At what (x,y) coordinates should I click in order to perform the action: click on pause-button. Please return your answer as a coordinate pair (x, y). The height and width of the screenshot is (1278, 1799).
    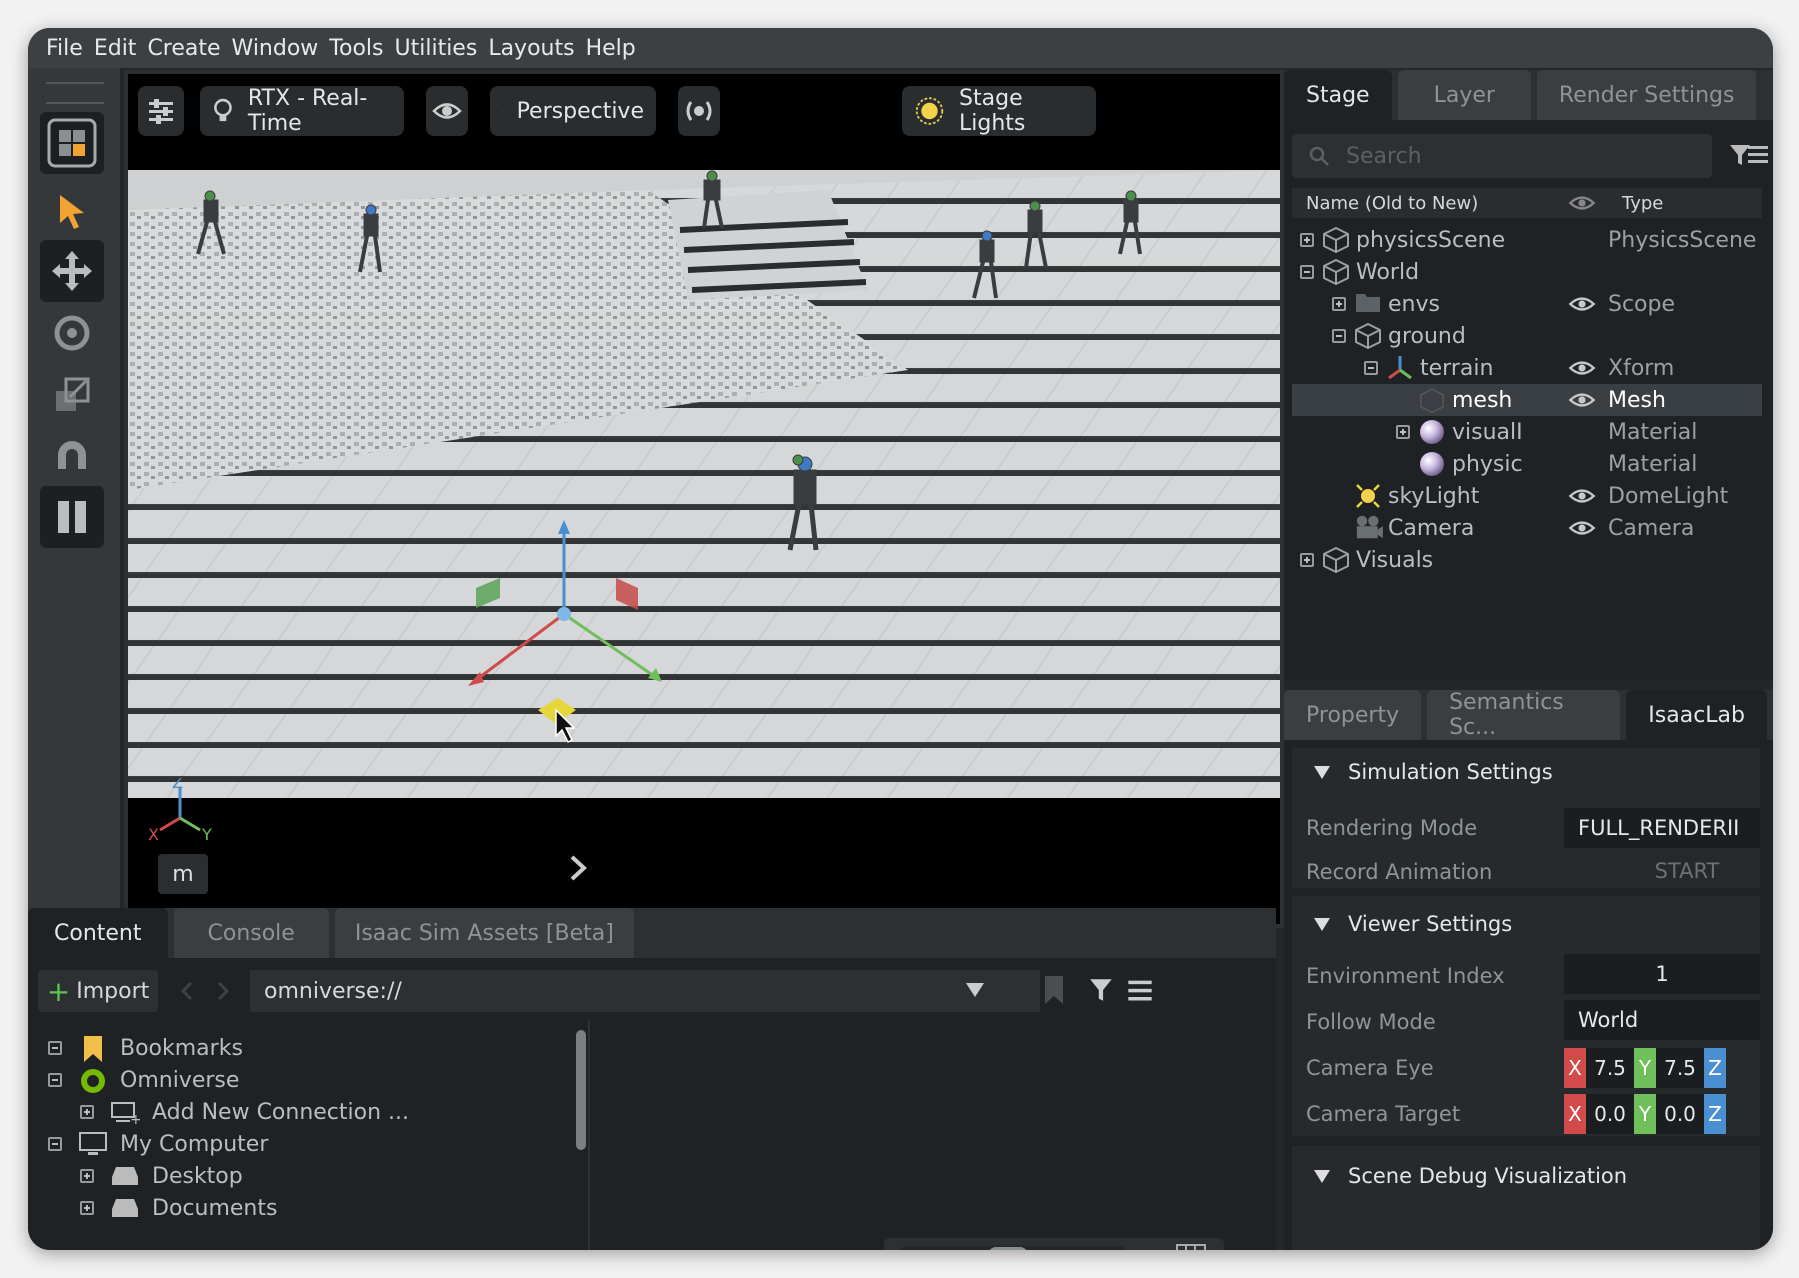
    Looking at the image, I should click on (72, 517).